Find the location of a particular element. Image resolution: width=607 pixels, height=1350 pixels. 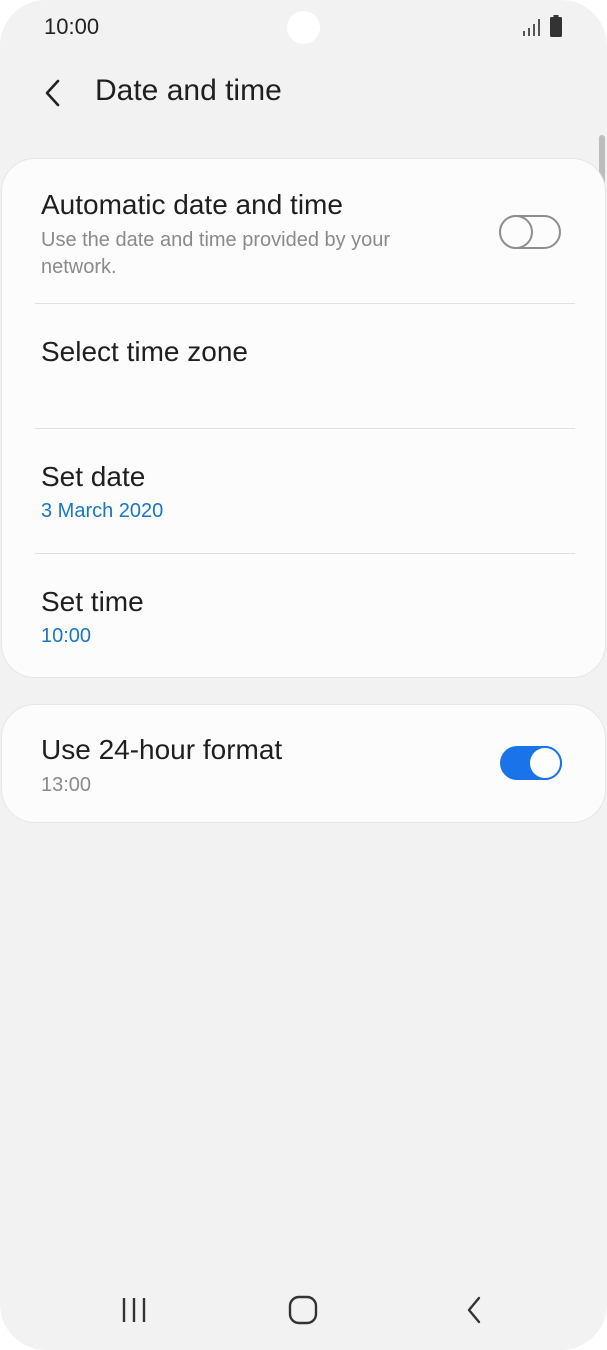

set-date-row: Set date 3 March 2020 is located at coordinates (303, 491).